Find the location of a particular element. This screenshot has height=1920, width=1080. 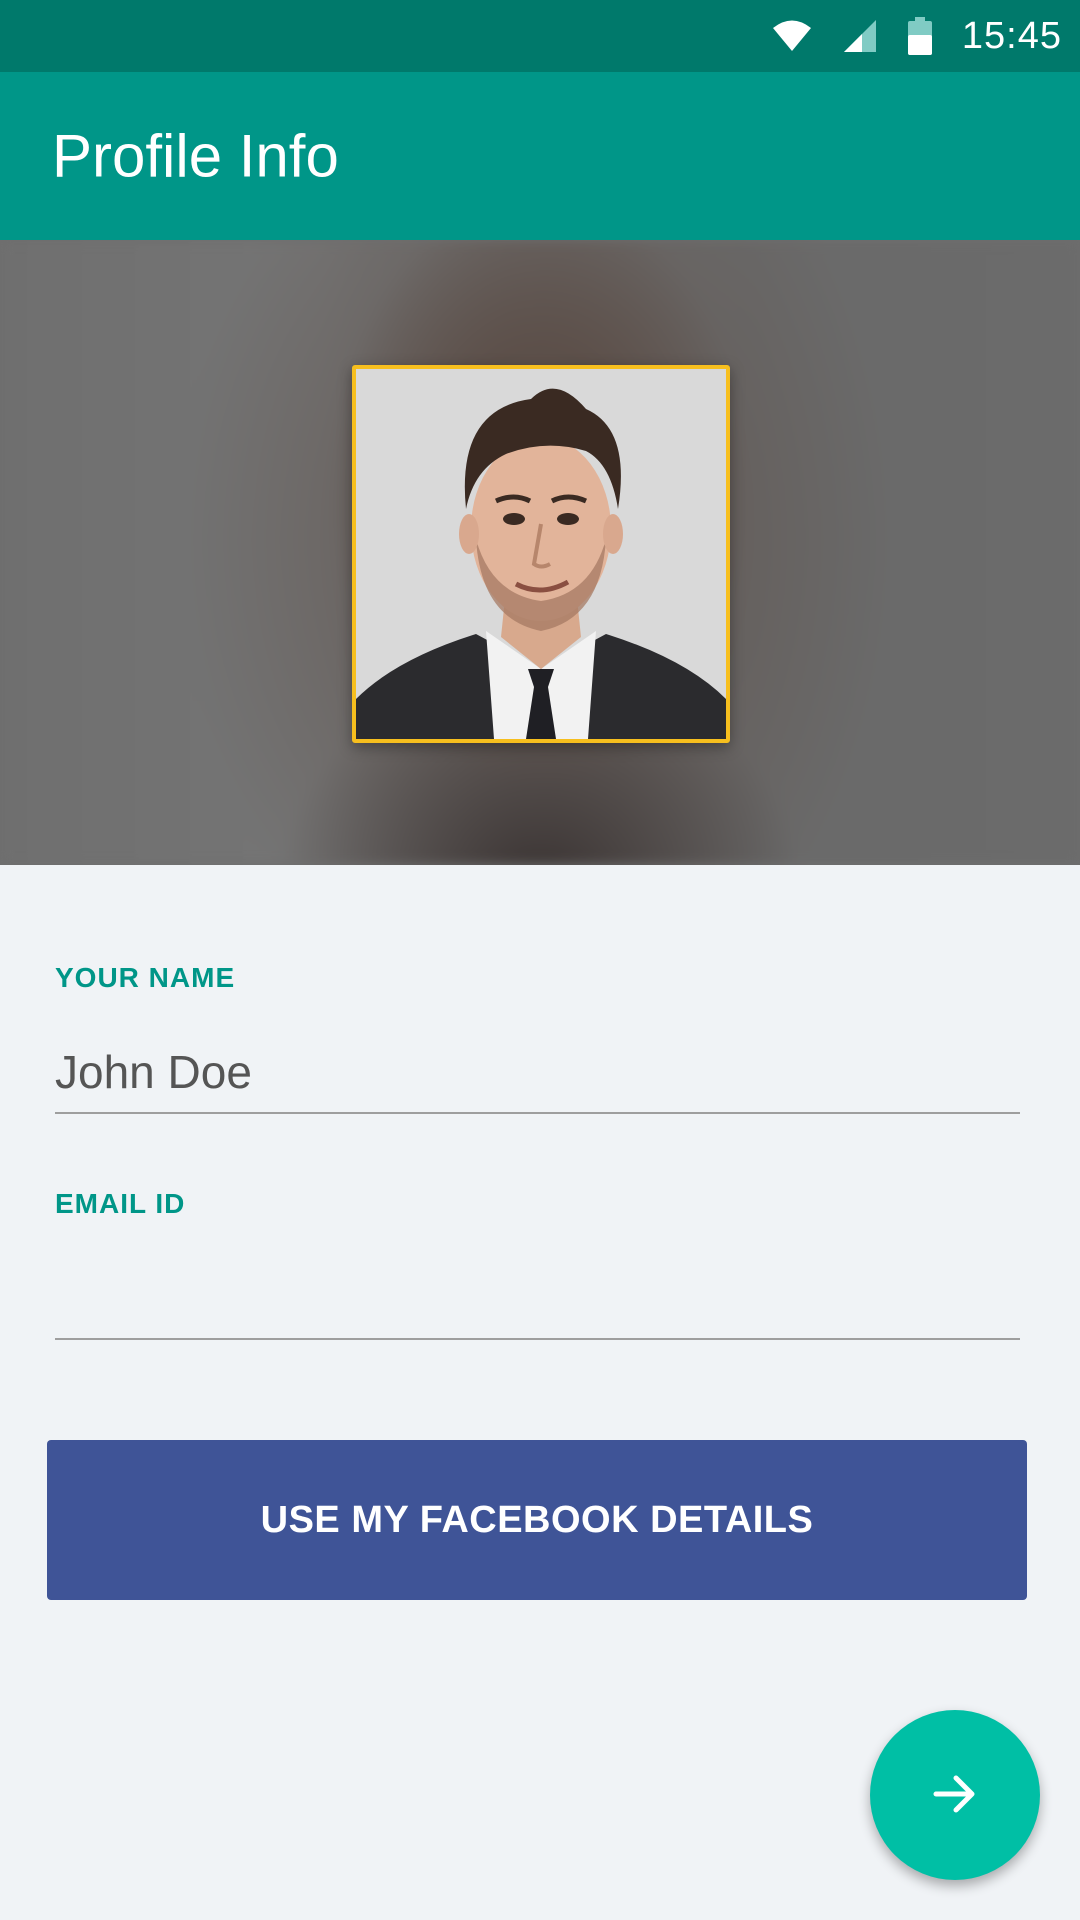

arrow-right-icon is located at coordinates (955, 1795).